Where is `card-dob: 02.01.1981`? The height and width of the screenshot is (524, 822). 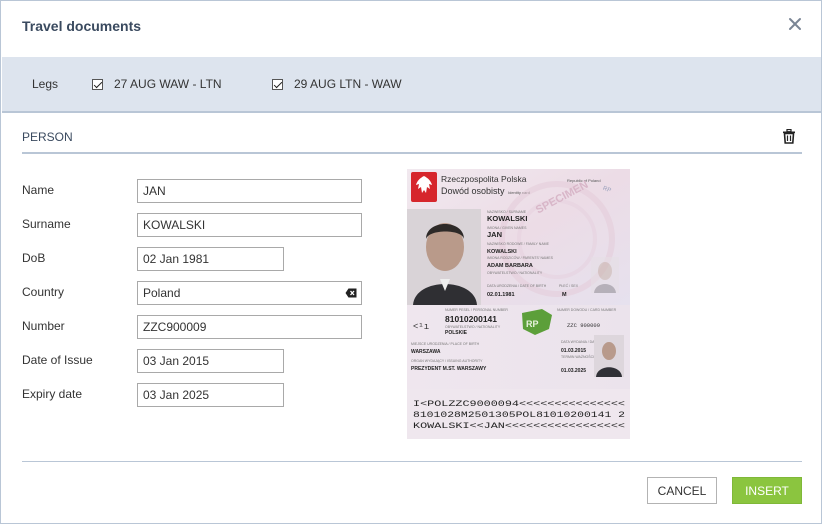 card-dob: 02.01.1981 is located at coordinates (501, 295).